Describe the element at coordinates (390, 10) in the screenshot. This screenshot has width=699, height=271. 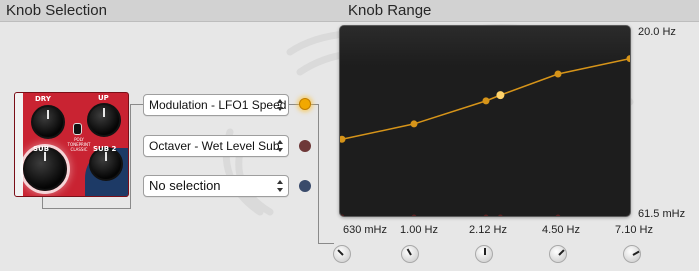
I see `knob-range-title: Knob Range` at that location.